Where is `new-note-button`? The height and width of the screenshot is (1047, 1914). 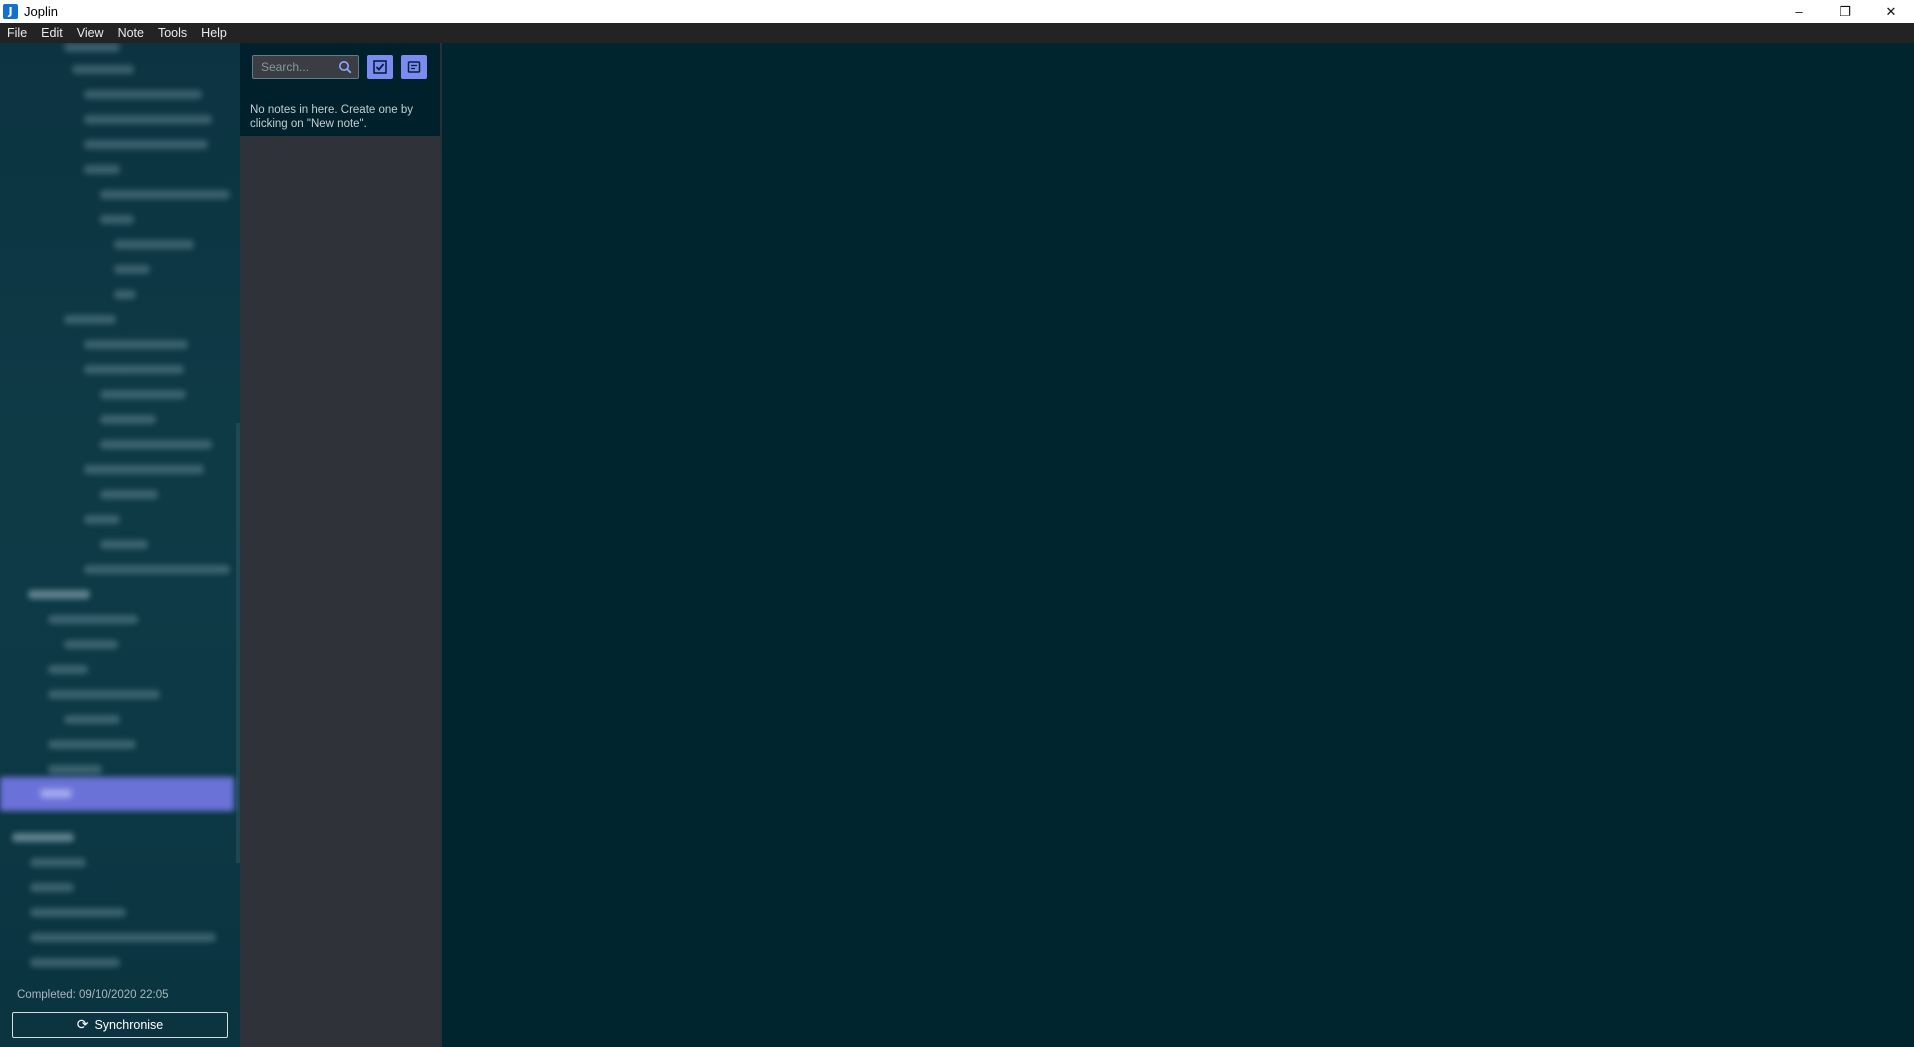
new-note-button is located at coordinates (414, 67).